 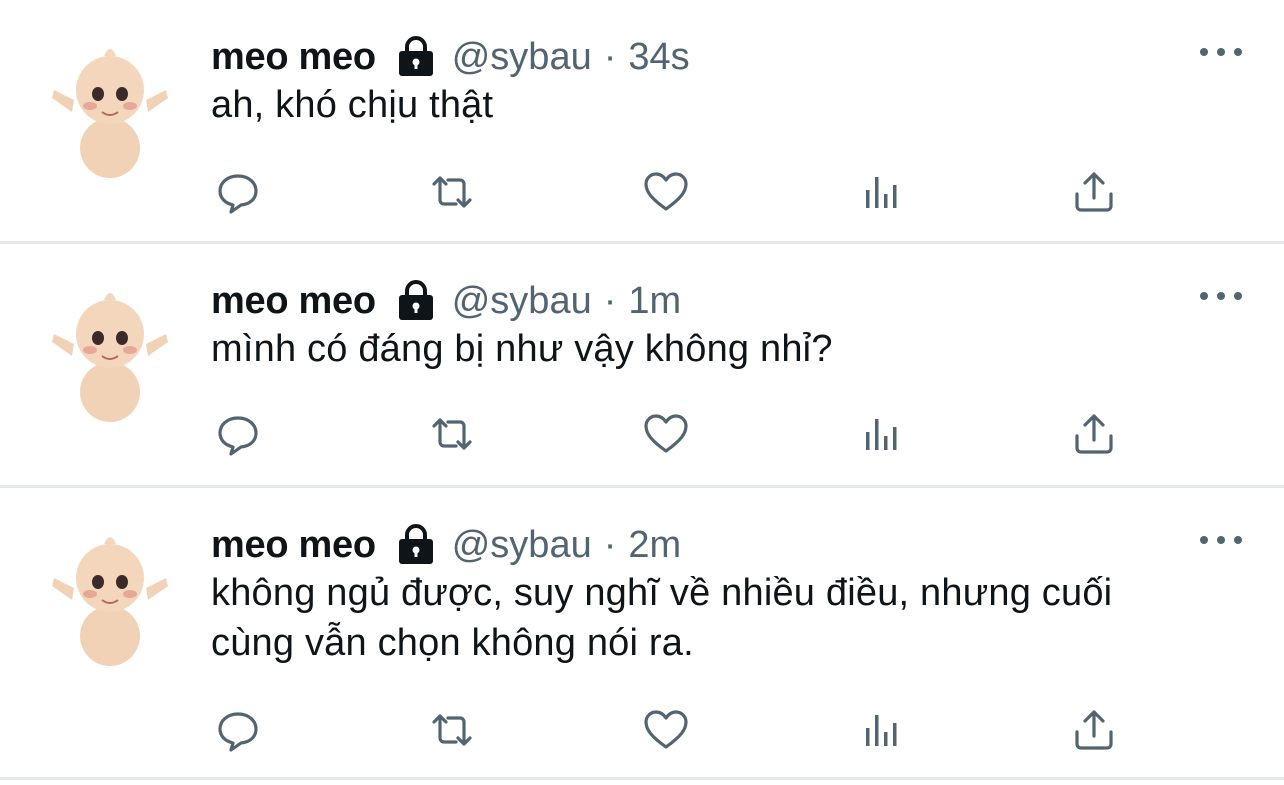 What do you see at coordinates (654, 301) in the screenshot?
I see `timestamp: 1m` at bounding box center [654, 301].